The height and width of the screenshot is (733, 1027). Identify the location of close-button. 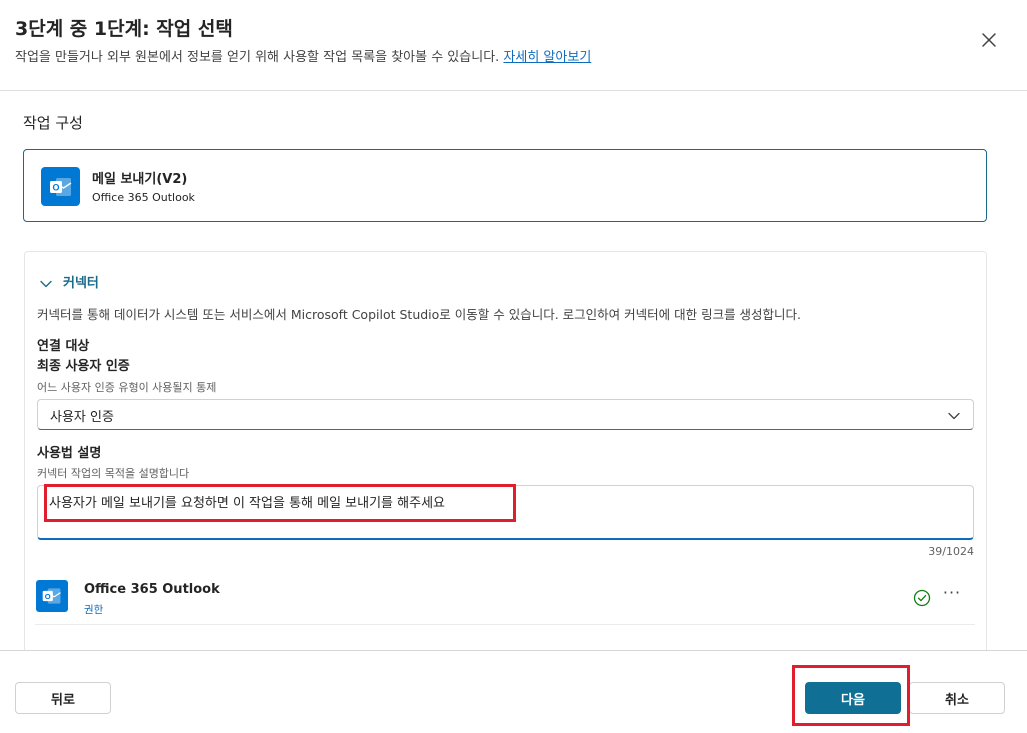
(989, 40).